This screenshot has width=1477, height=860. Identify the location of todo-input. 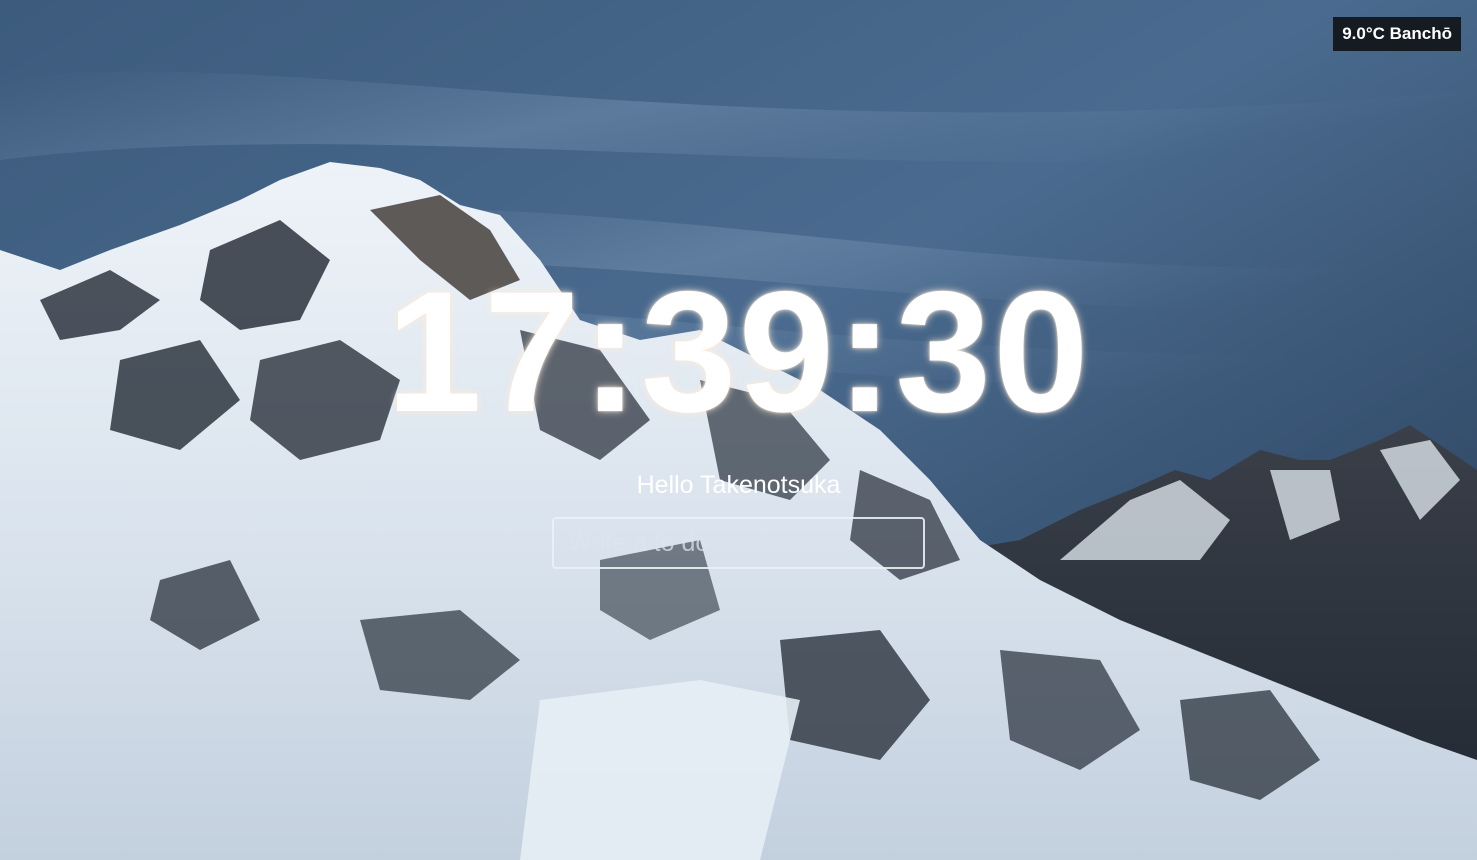
(738, 543).